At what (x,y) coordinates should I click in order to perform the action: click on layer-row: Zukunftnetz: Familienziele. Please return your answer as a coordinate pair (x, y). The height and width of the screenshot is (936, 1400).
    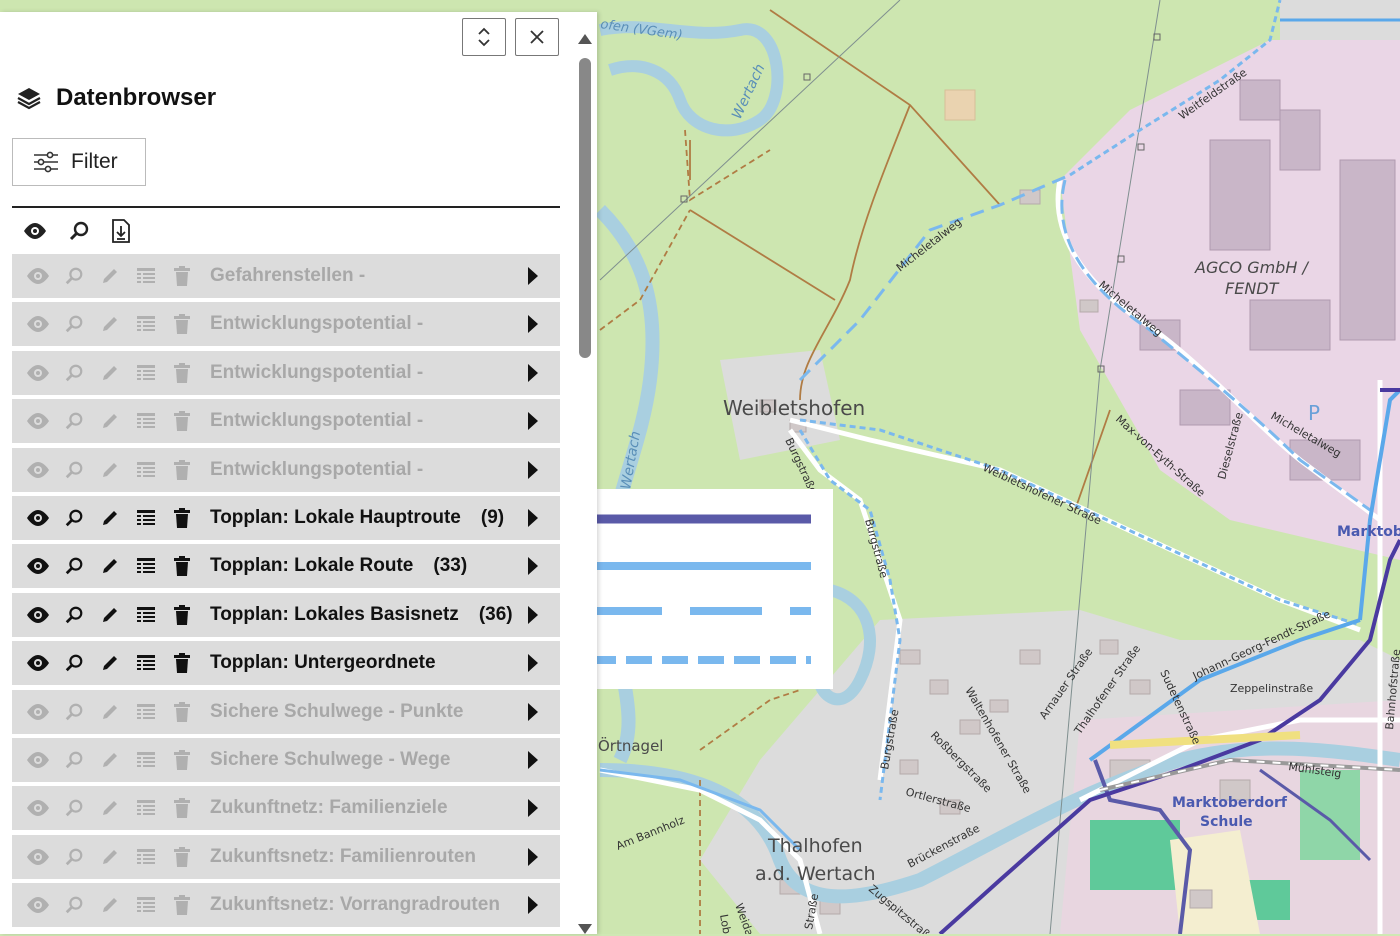
    Looking at the image, I should click on (286, 808).